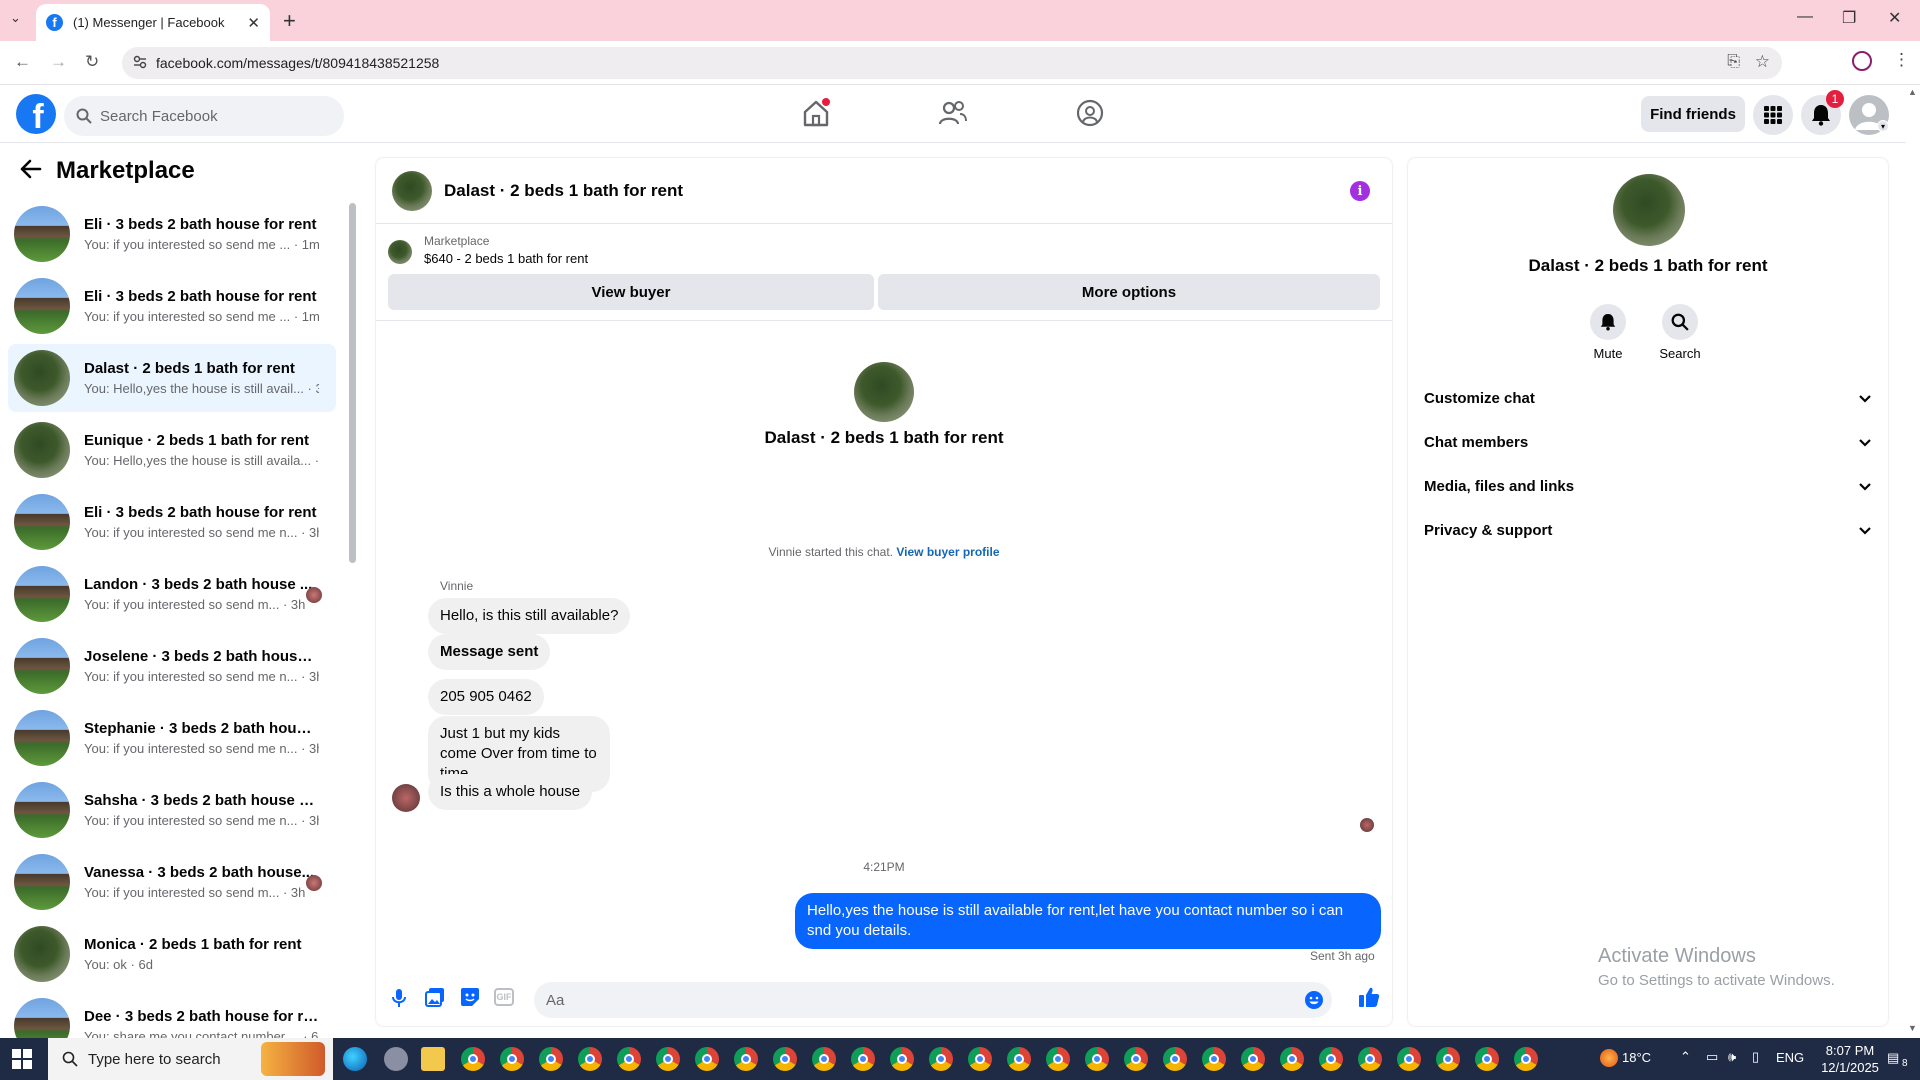 The width and height of the screenshot is (1920, 1080). Describe the element at coordinates (1369, 997) in the screenshot. I see `like-icon` at that location.